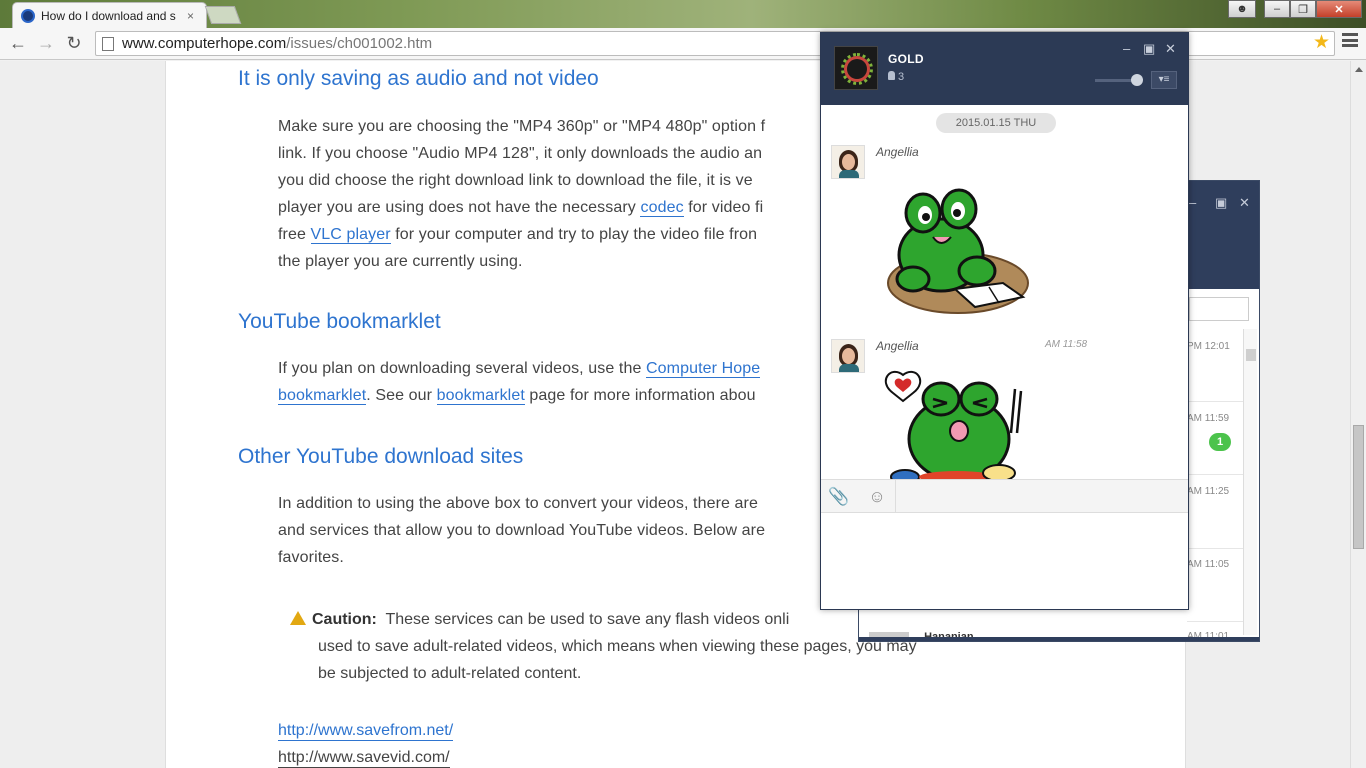  Describe the element at coordinates (1350, 40) in the screenshot. I see `browser-menu-icon` at that location.